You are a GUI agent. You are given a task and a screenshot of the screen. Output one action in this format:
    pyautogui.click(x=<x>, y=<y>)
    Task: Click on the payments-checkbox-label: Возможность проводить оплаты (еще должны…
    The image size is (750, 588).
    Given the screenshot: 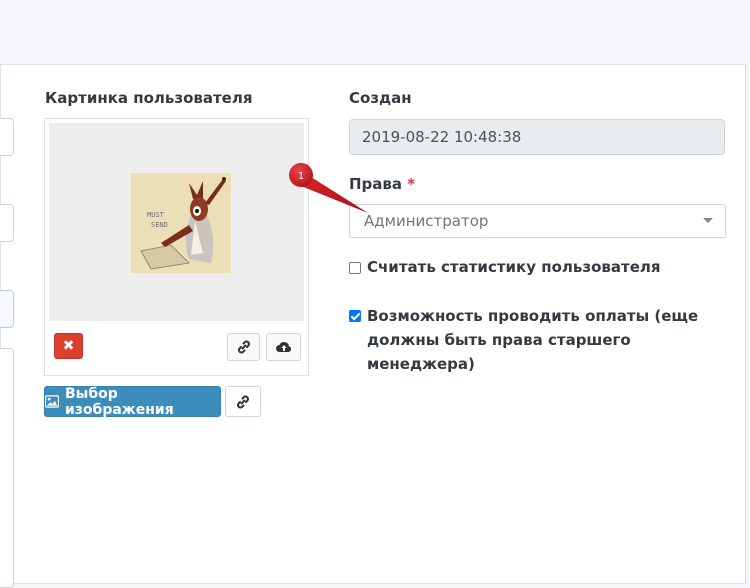 What is the action you would take?
    pyautogui.click(x=533, y=340)
    